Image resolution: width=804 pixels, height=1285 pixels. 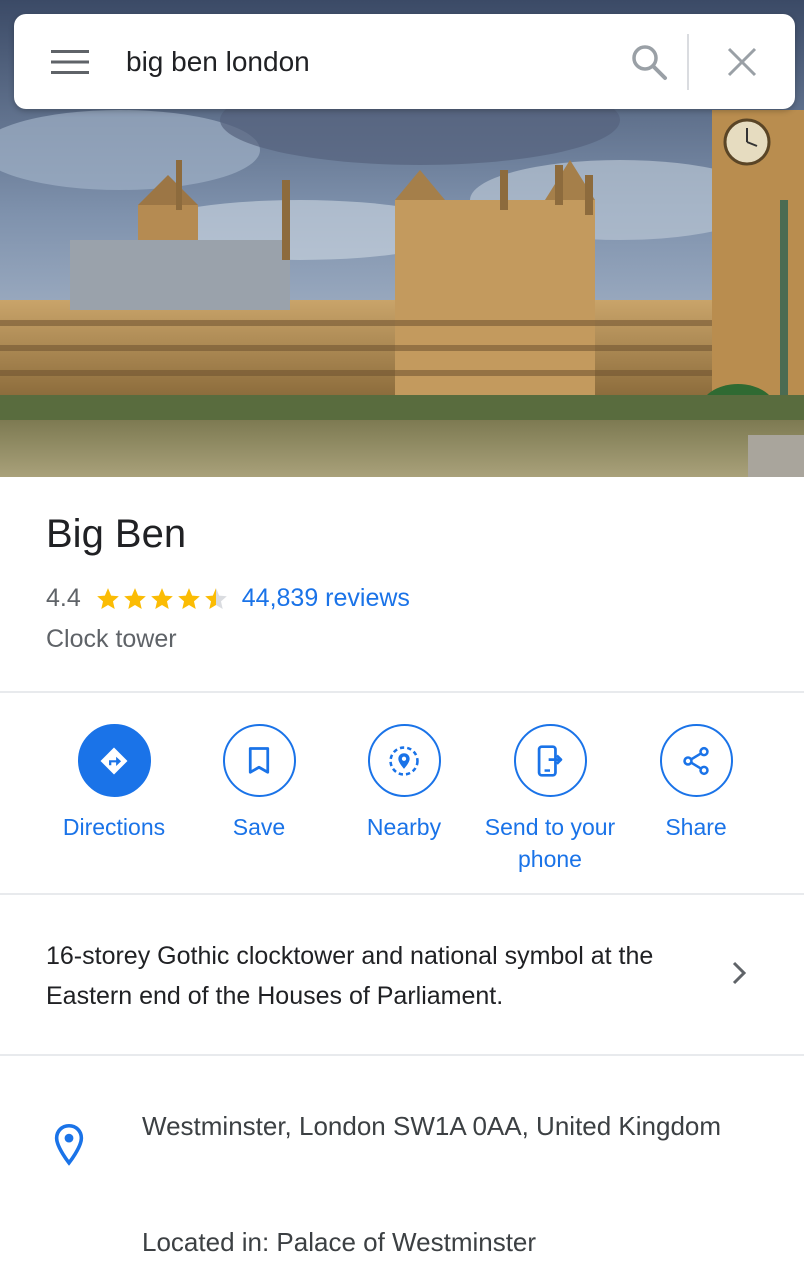 What do you see at coordinates (116, 534) in the screenshot?
I see `place-title: Big Ben` at bounding box center [116, 534].